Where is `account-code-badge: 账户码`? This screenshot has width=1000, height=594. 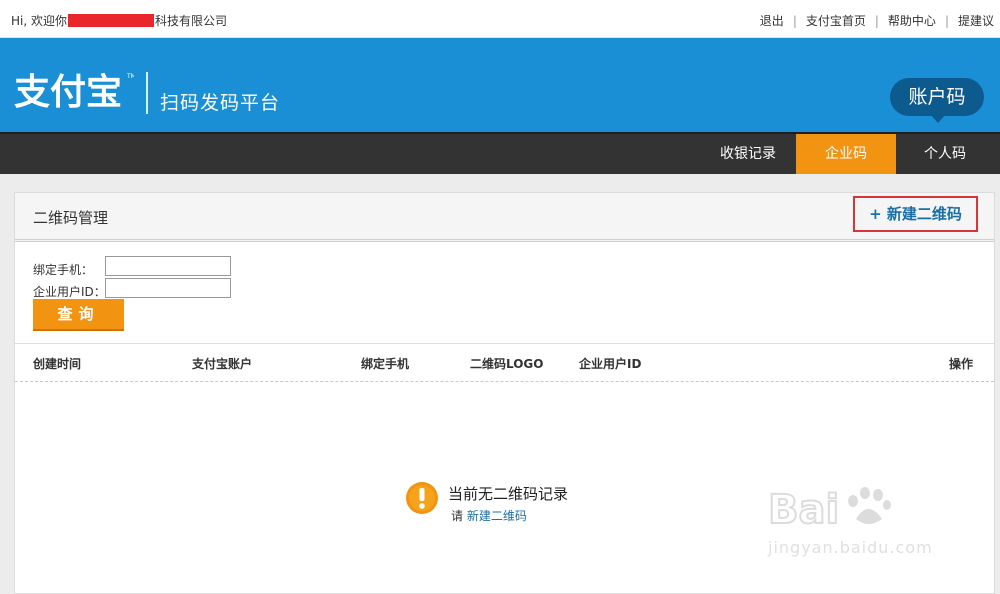
account-code-badge: 账户码 is located at coordinates (937, 100).